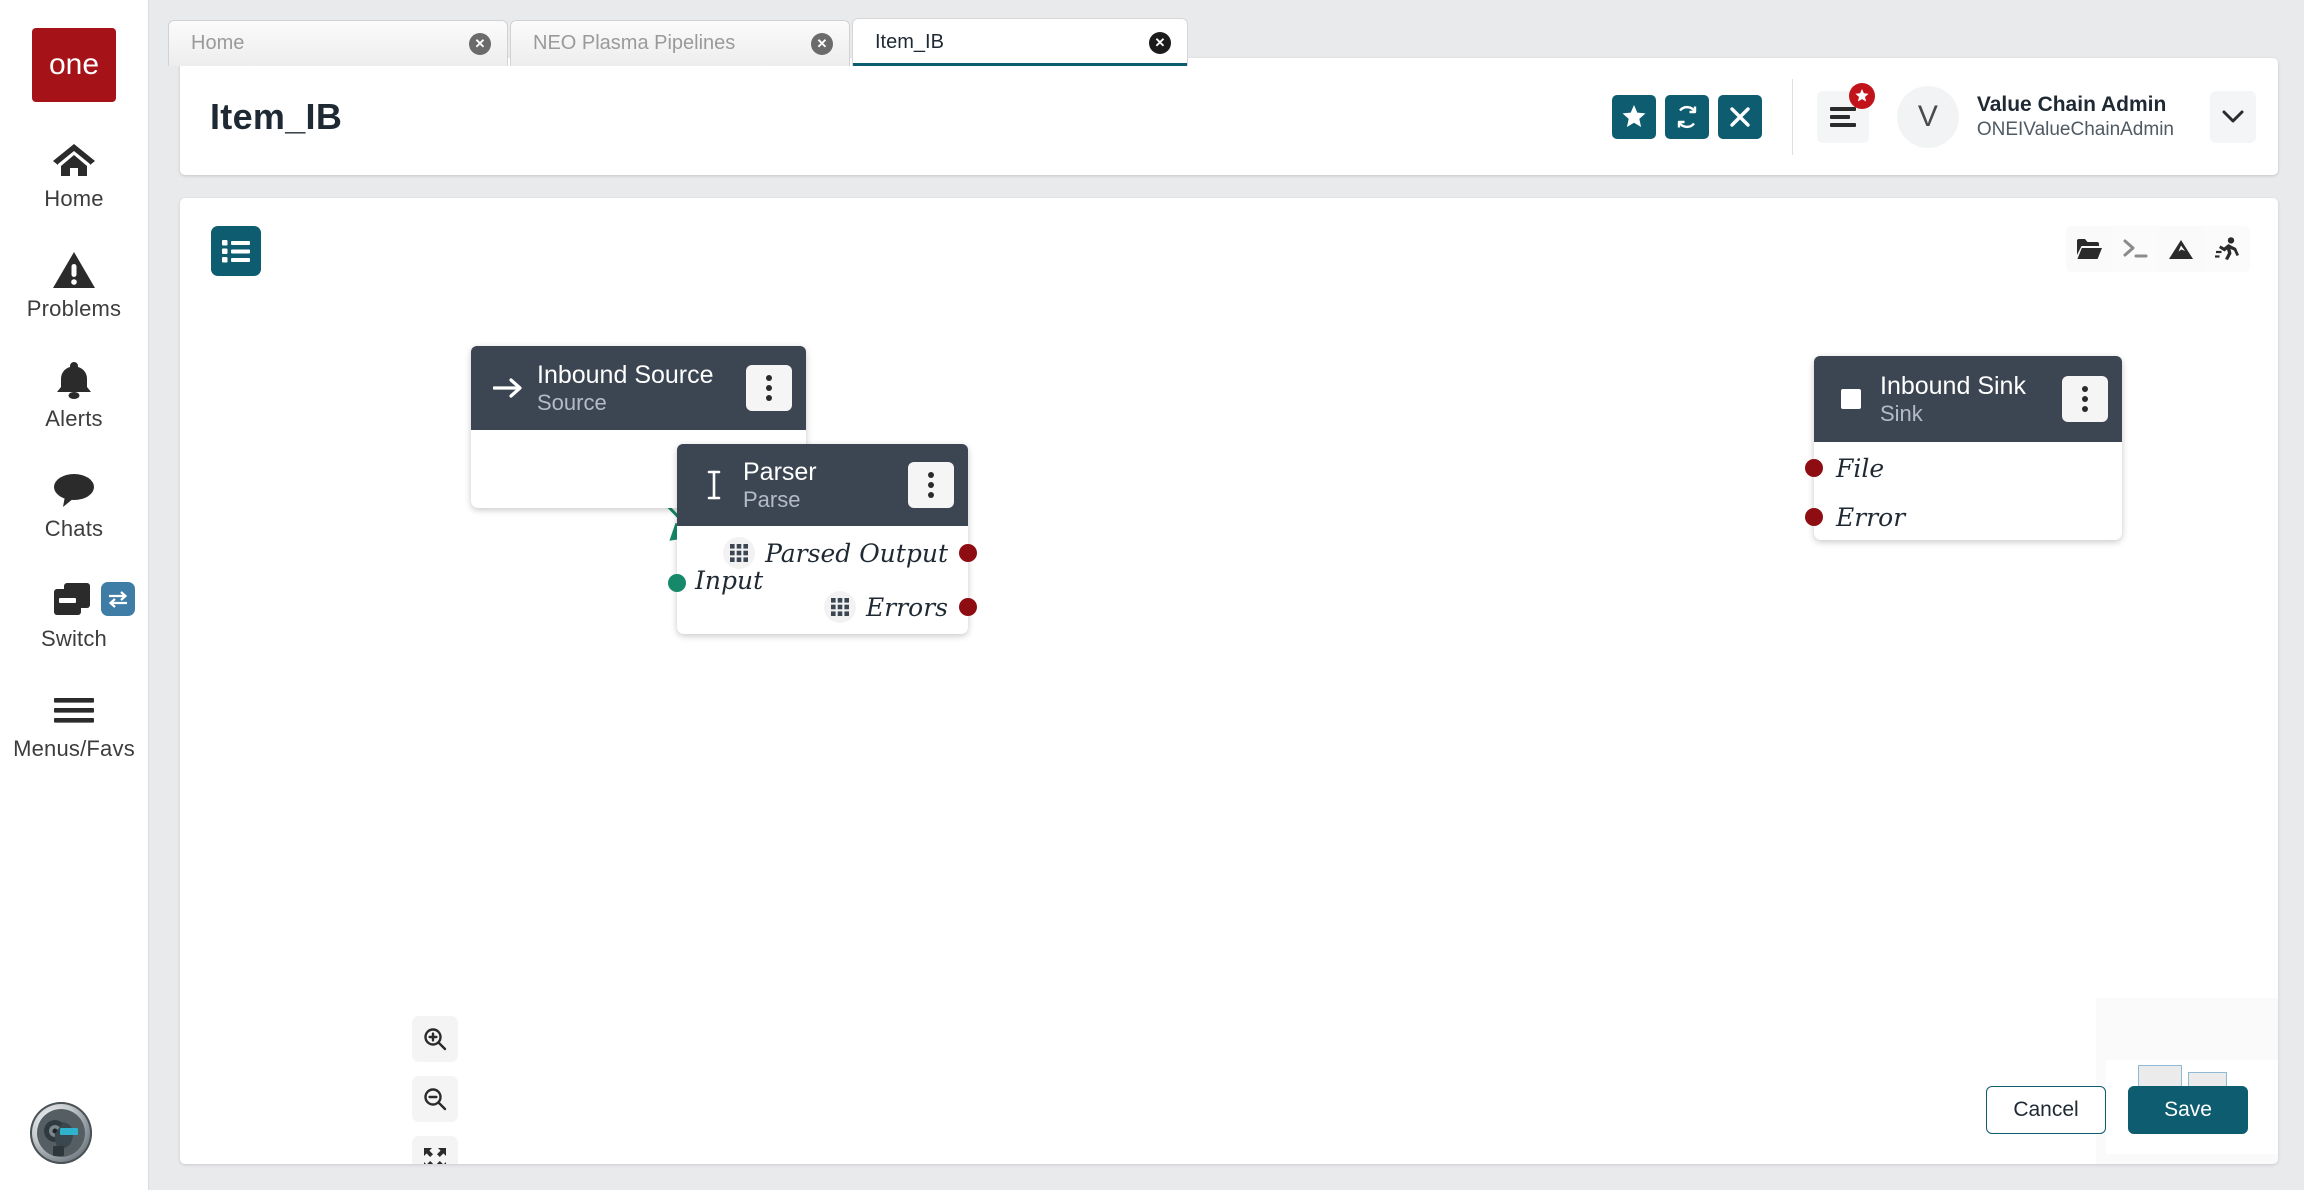 Image resolution: width=2304 pixels, height=1190 pixels. Describe the element at coordinates (714, 485) in the screenshot. I see `text-cursor-icon` at that location.